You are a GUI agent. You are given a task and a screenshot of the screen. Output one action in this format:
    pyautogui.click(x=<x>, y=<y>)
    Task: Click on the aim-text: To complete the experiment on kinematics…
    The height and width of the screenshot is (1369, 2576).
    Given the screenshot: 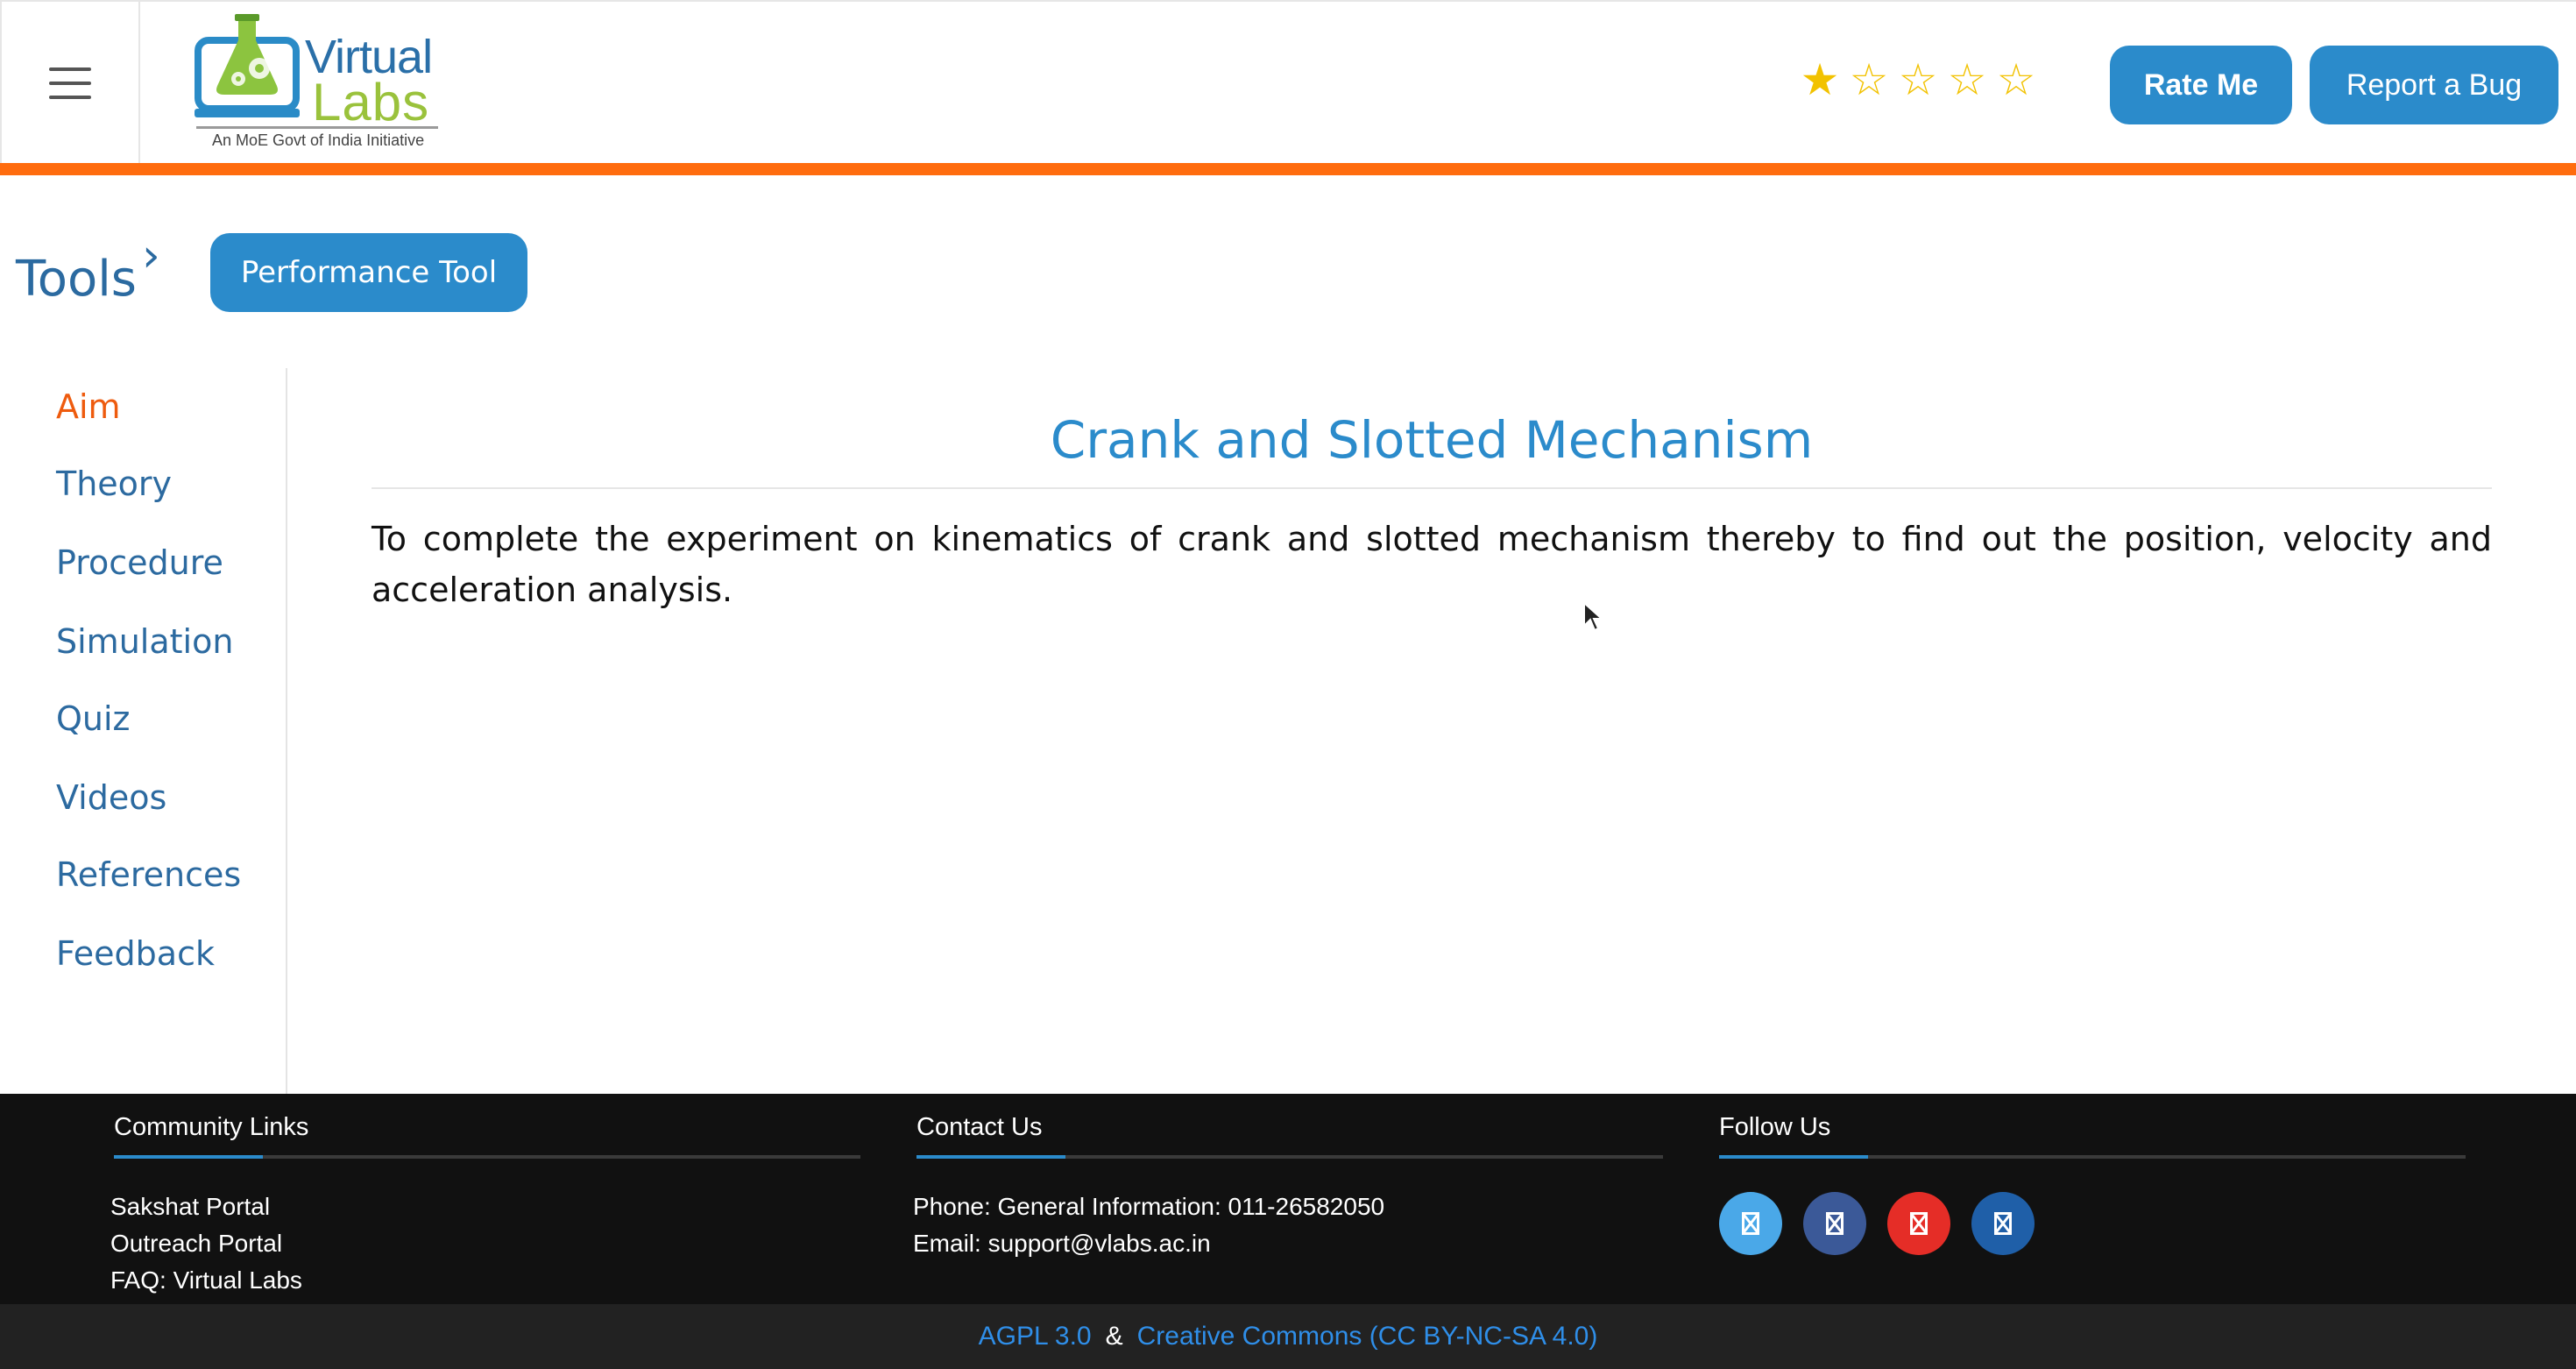 What is the action you would take?
    pyautogui.click(x=1432, y=564)
    